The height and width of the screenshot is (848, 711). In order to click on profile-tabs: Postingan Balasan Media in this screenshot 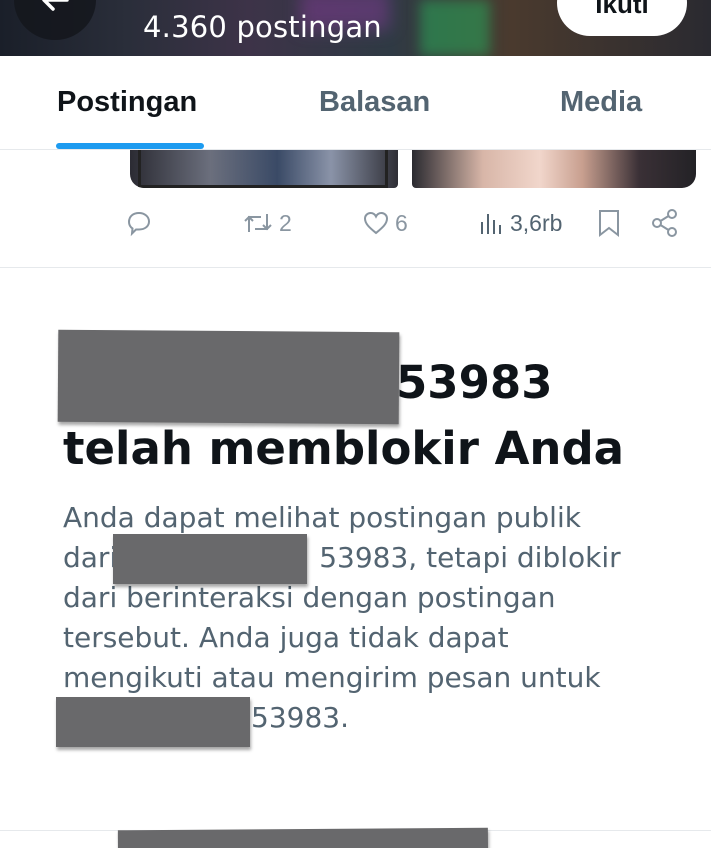, I will do `click(355, 103)`.